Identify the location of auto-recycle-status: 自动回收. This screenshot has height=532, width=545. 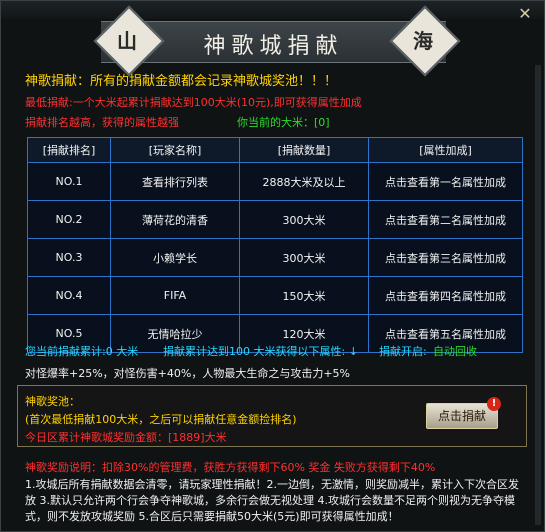
(455, 351).